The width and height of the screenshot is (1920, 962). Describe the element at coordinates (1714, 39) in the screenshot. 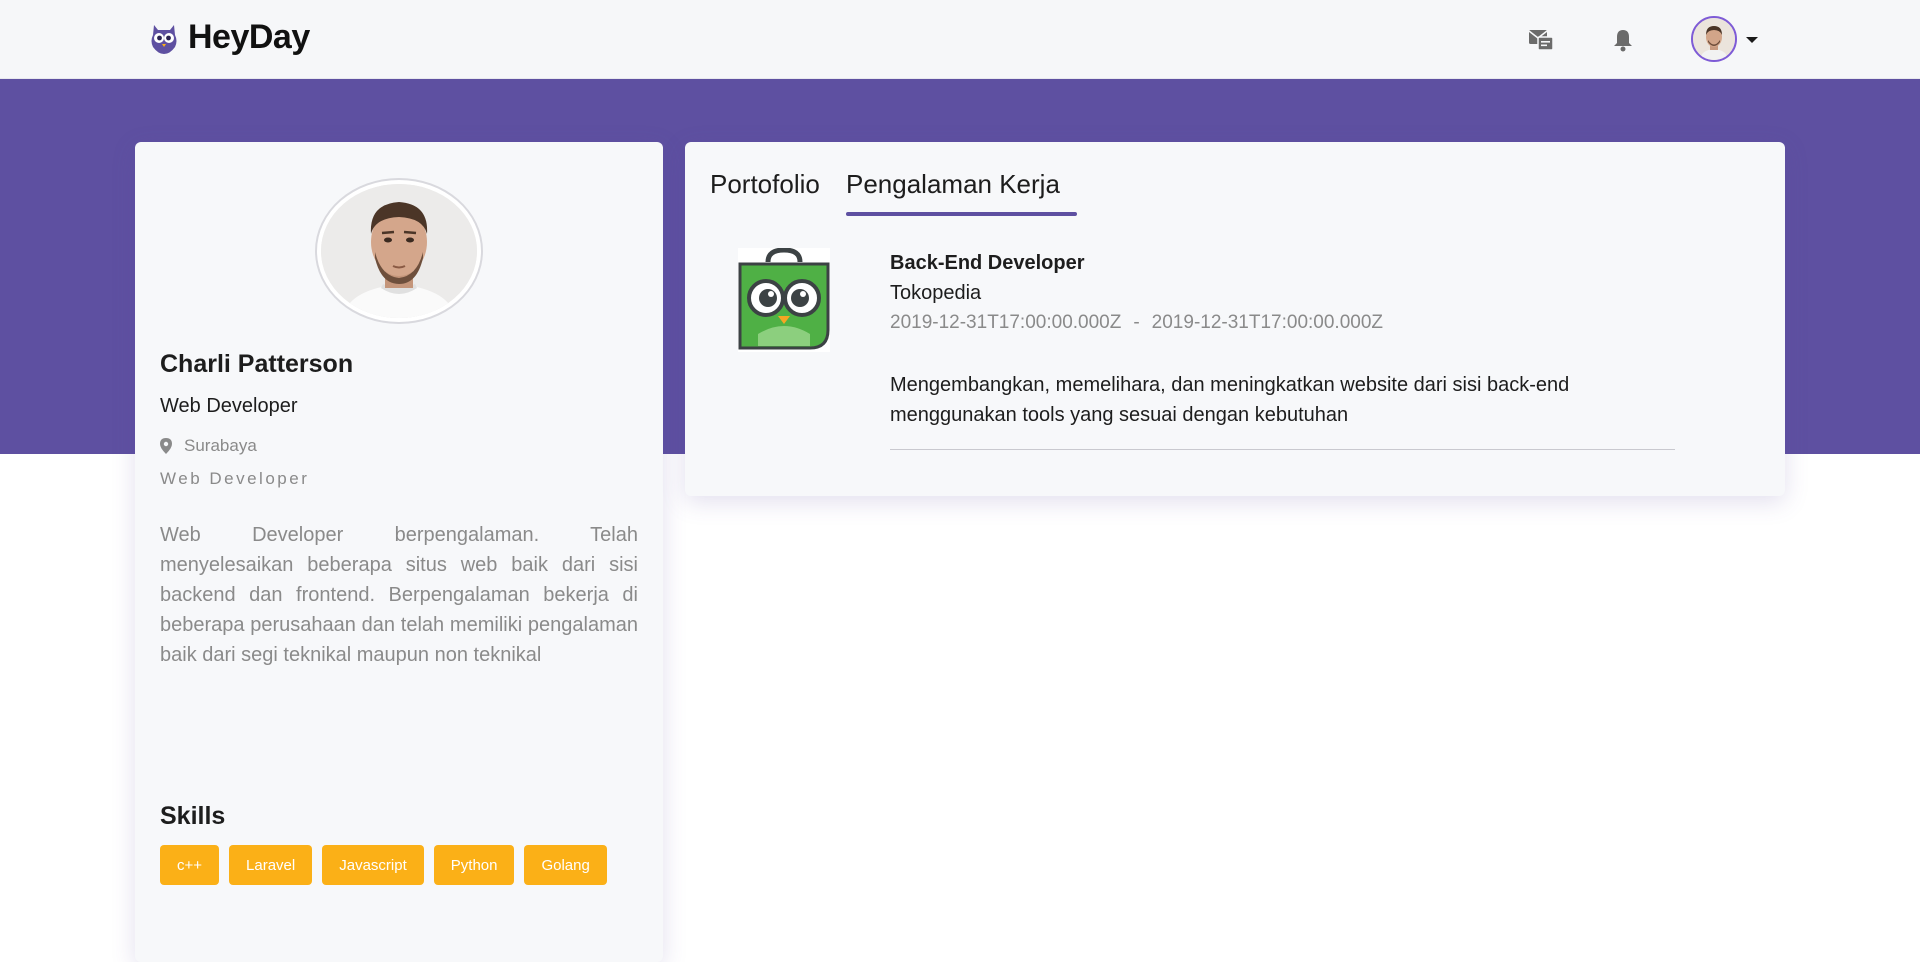

I see `user-avatar` at that location.